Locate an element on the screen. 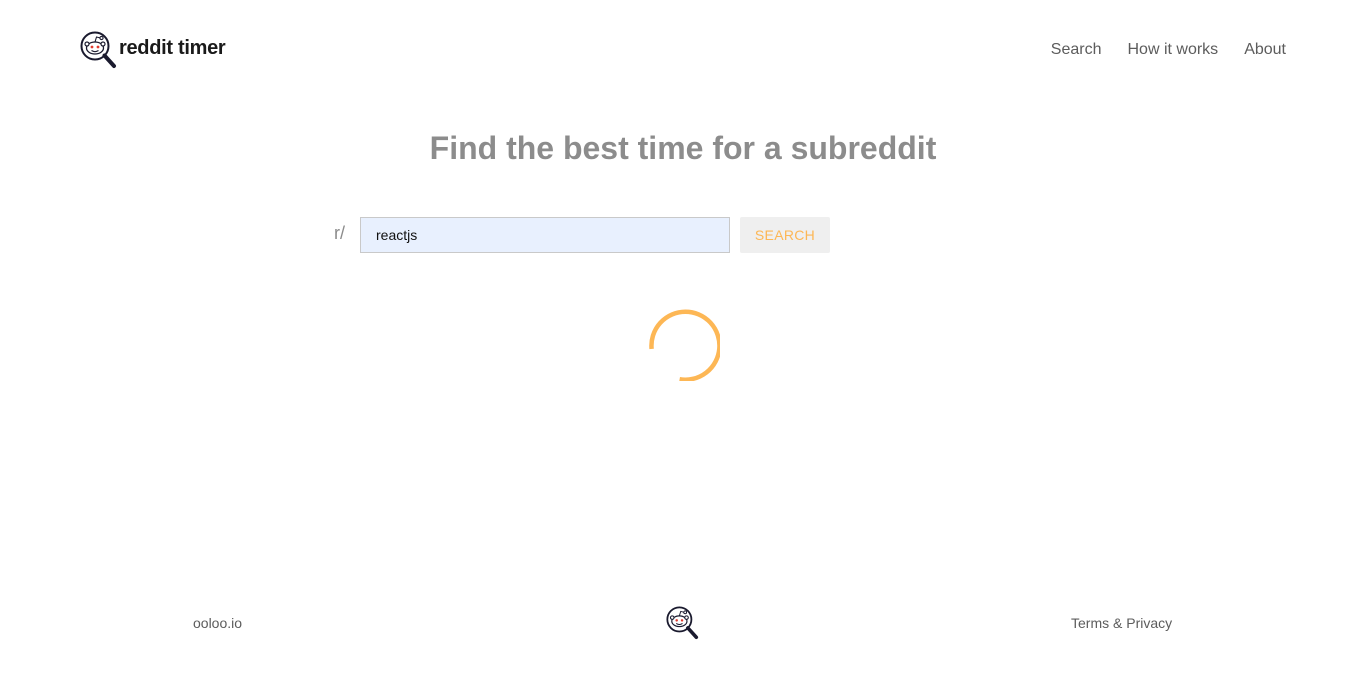 The width and height of the screenshot is (1366, 673). nav-search-link: Search is located at coordinates (1076, 50).